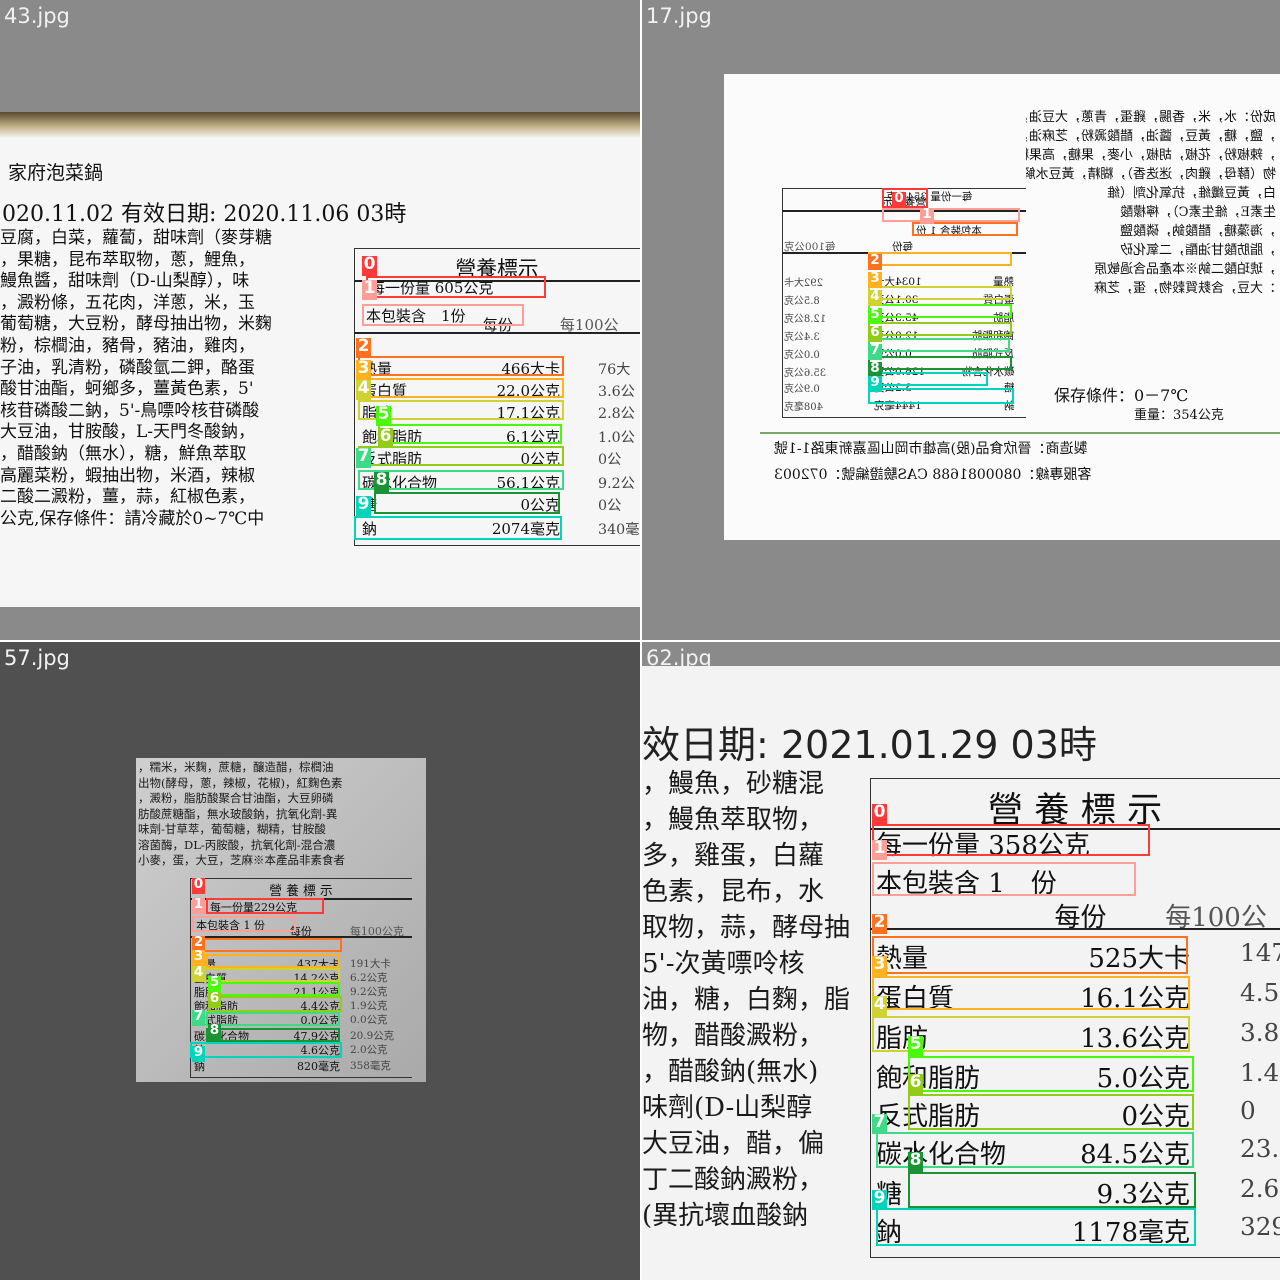  Describe the element at coordinates (616, 438) in the screenshot. I see `nutrition-row-saturated-fat-per-100g: 1.0公` at that location.